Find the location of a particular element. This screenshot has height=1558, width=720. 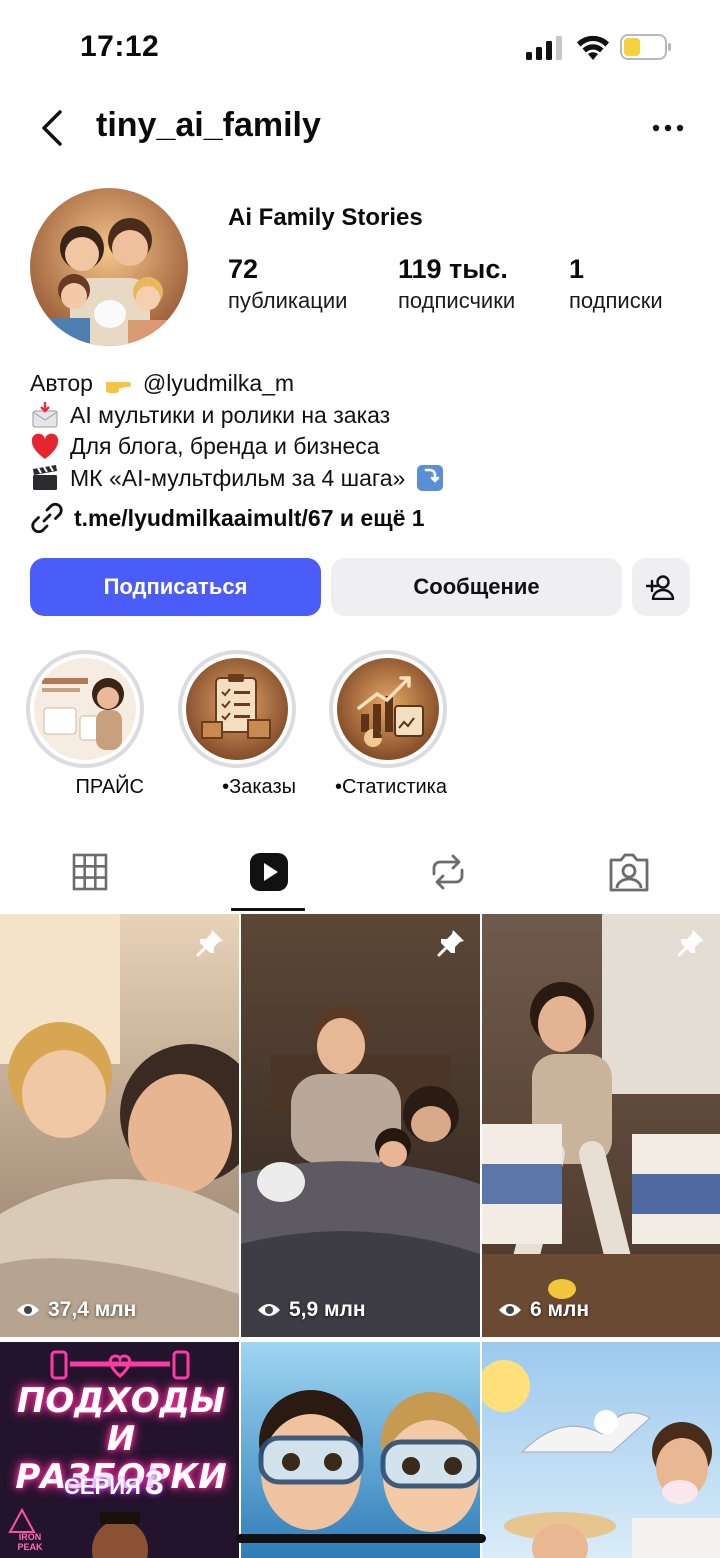

battery-icon is located at coordinates (645, 47).